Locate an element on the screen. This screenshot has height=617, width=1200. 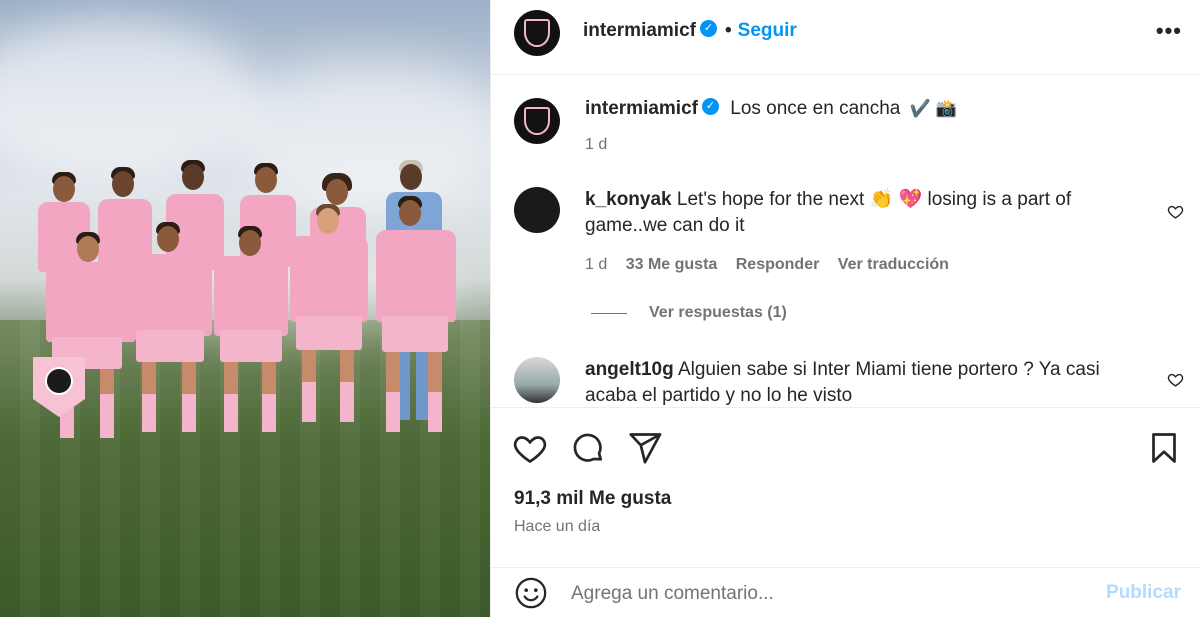
translate-button: Ver traducción is located at coordinates (893, 264).